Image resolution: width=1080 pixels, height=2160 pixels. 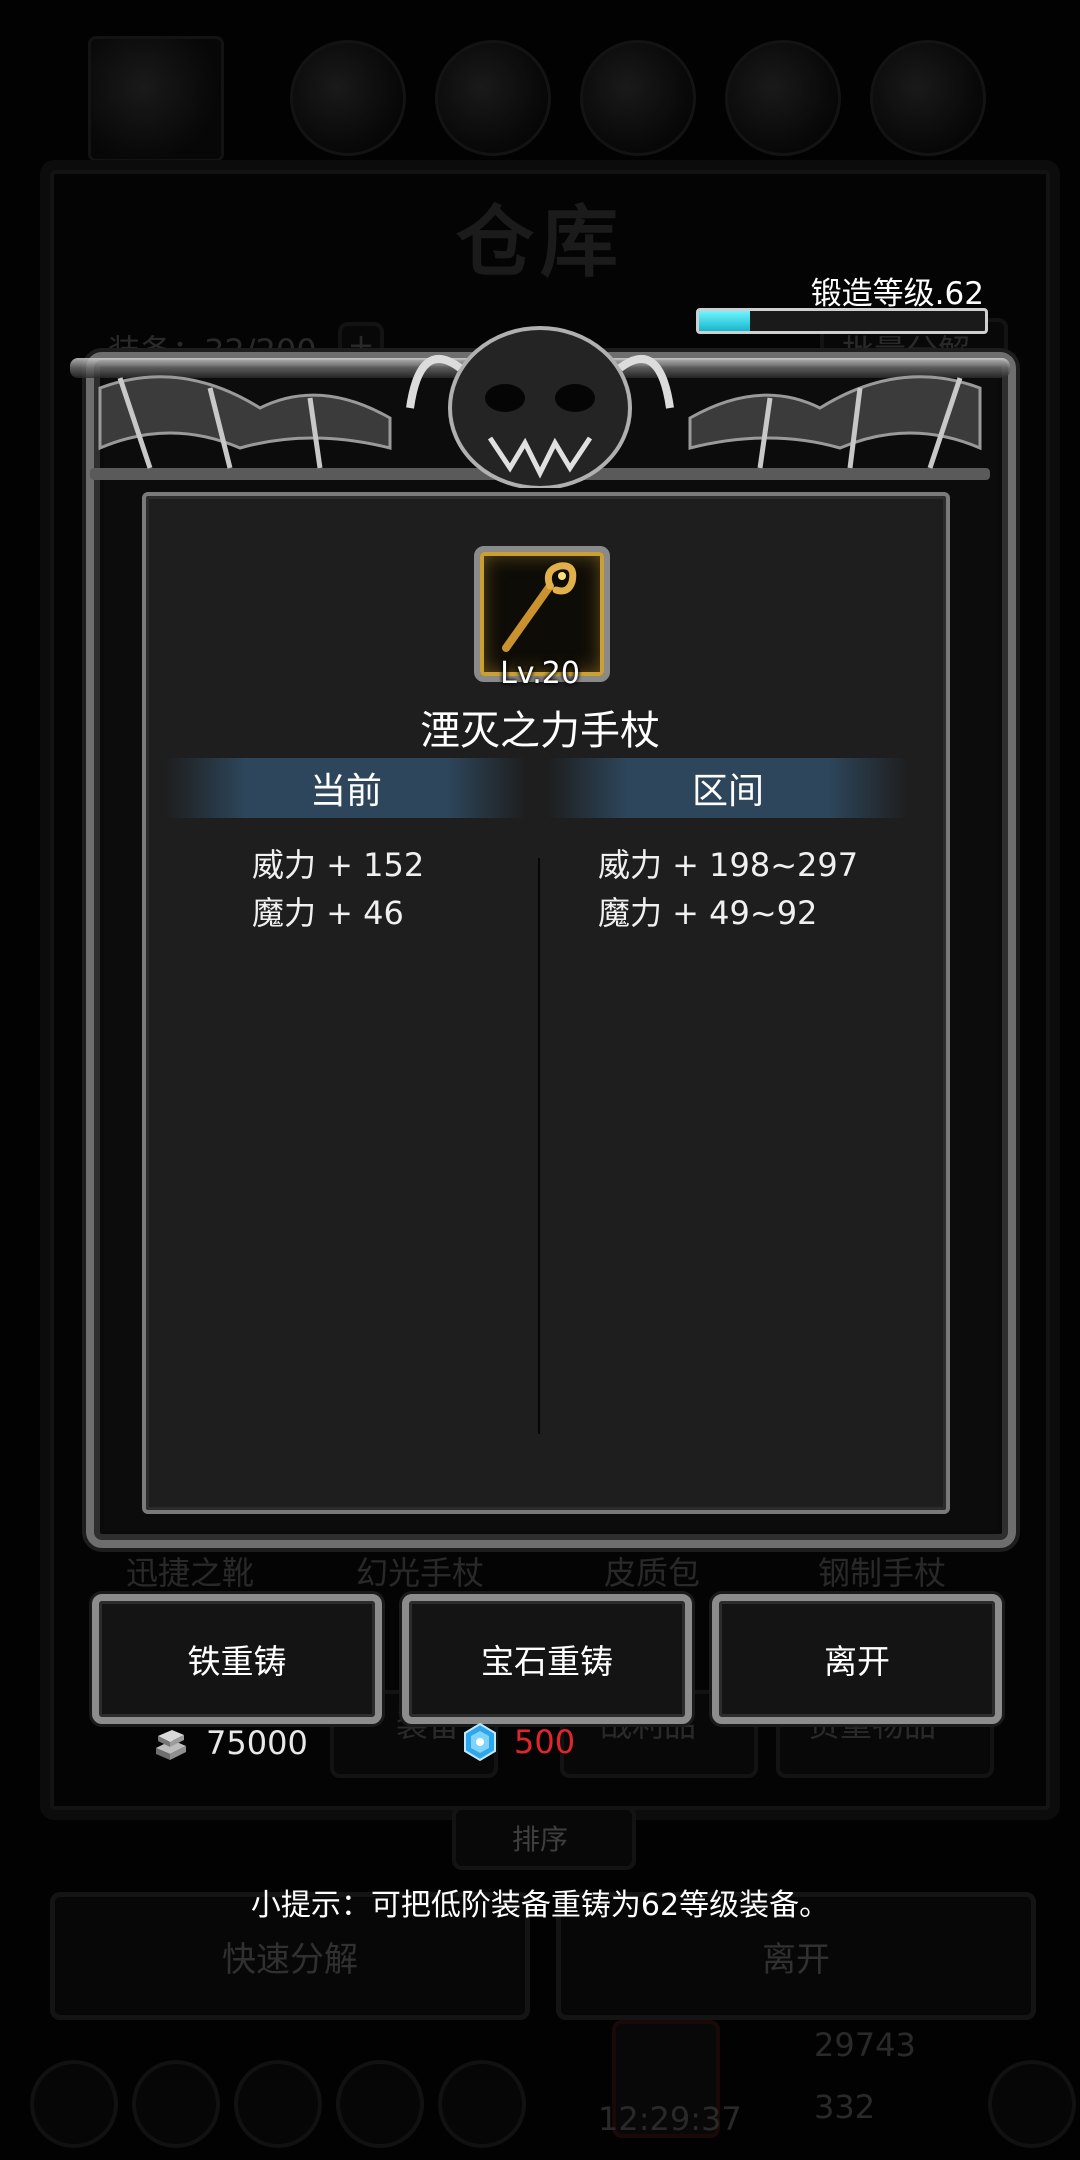 What do you see at coordinates (1032, 2104) in the screenshot?
I see `add-icon` at bounding box center [1032, 2104].